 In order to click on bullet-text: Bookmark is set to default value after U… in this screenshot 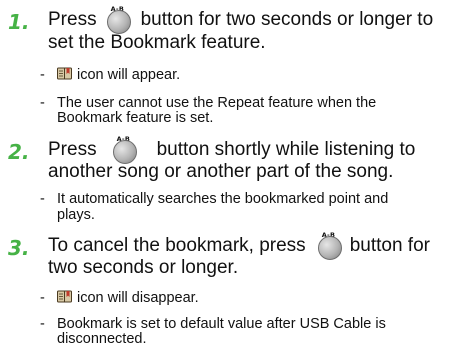, I will do `click(221, 324)`.